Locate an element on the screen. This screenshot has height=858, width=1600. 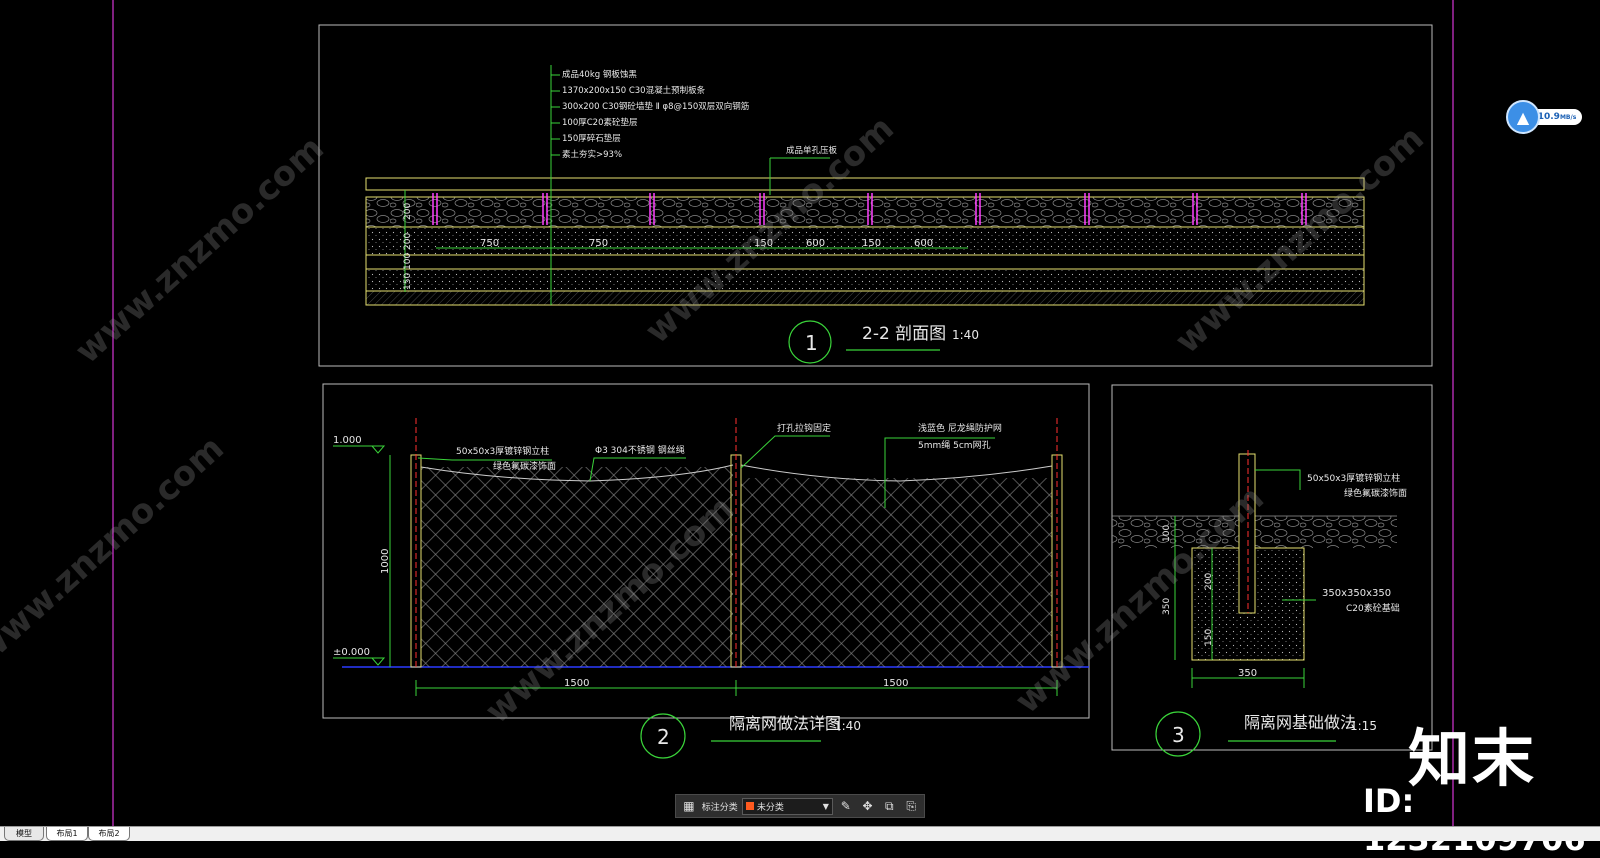
s2-height-dim: 1000 is located at coordinates (385, 561).